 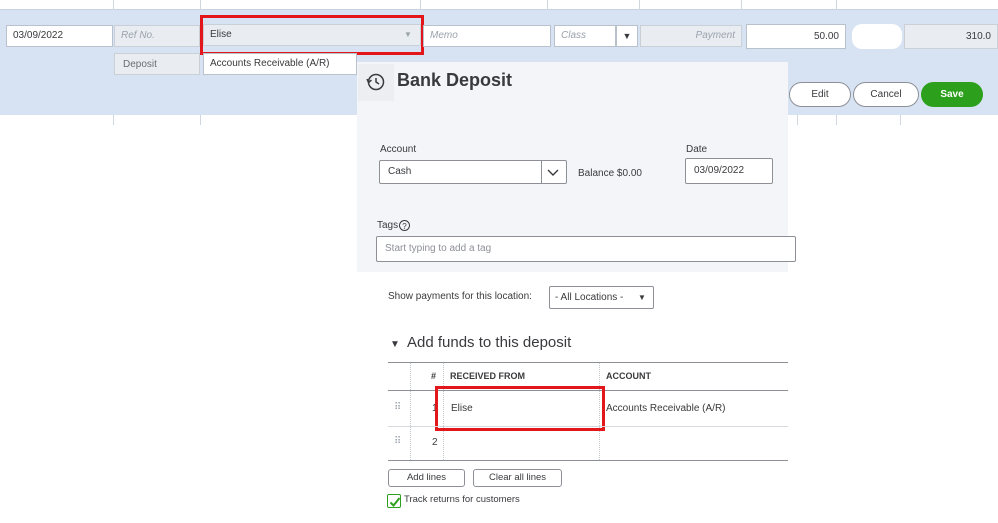 What do you see at coordinates (588, 460) in the screenshot?
I see `table-bottom-border` at bounding box center [588, 460].